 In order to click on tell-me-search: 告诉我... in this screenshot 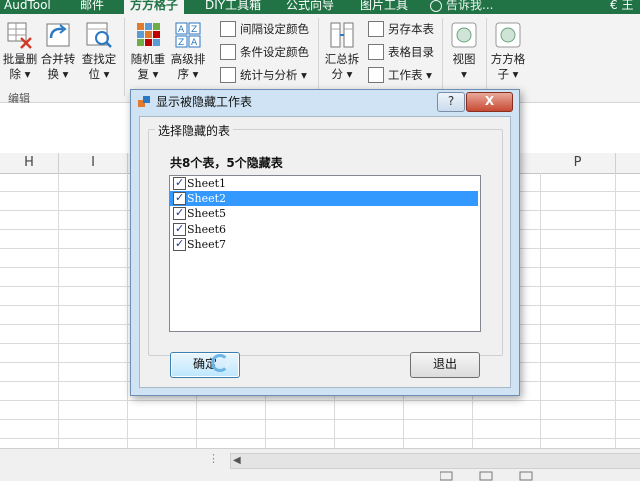, I will do `click(461, 7)`.